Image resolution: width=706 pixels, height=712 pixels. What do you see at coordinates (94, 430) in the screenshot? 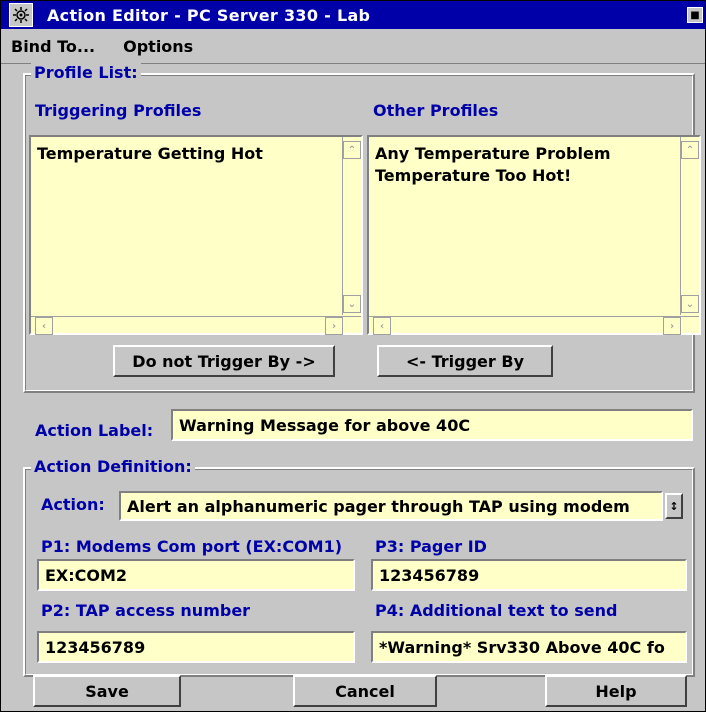
I see `action-label-caption: Action Label:` at bounding box center [94, 430].